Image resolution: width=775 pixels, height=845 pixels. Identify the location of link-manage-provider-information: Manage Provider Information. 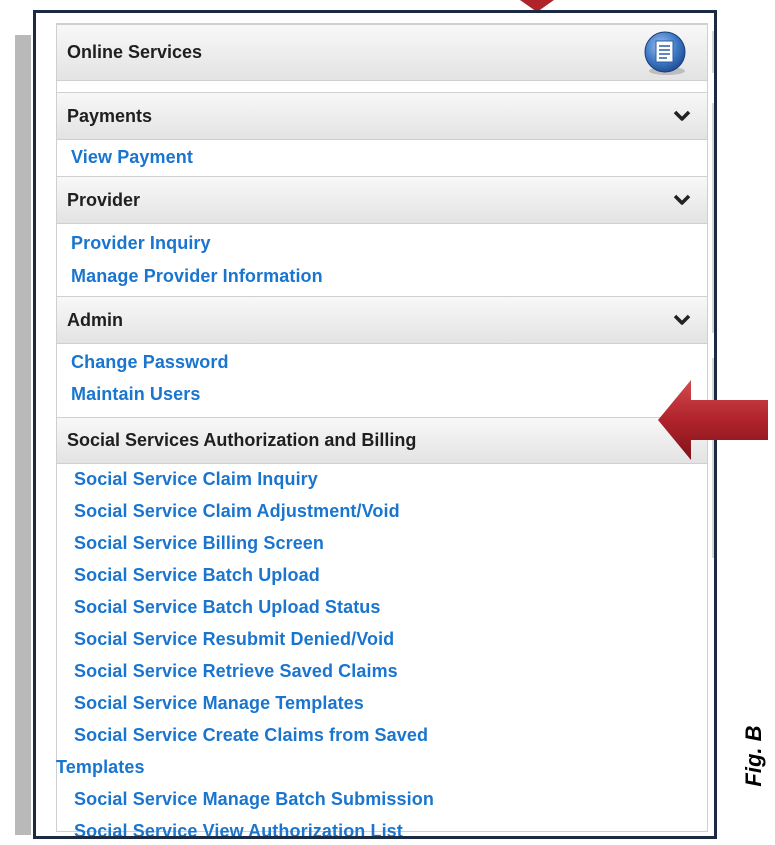
(197, 276).